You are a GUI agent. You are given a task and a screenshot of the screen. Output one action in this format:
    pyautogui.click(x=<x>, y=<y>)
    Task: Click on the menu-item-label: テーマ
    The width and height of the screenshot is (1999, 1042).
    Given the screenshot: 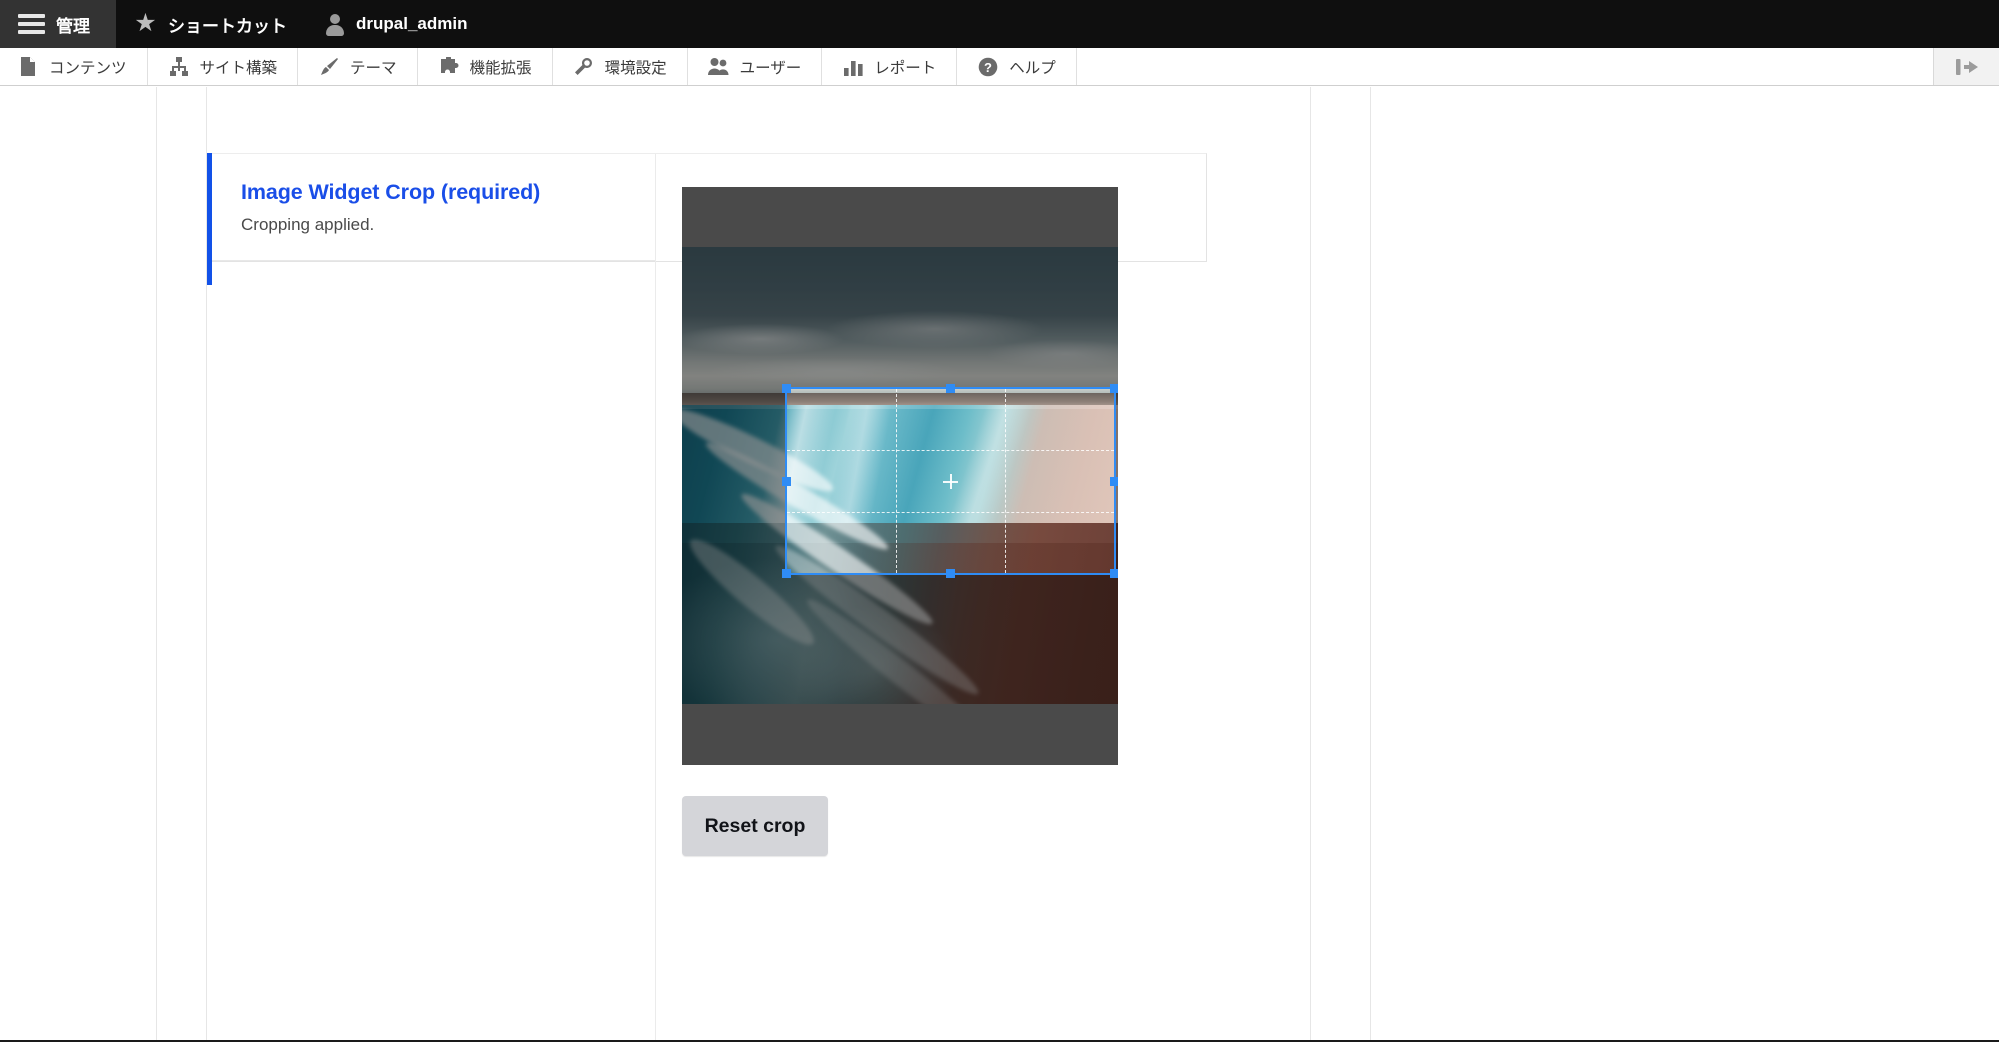 What is the action you would take?
    pyautogui.click(x=373, y=68)
    